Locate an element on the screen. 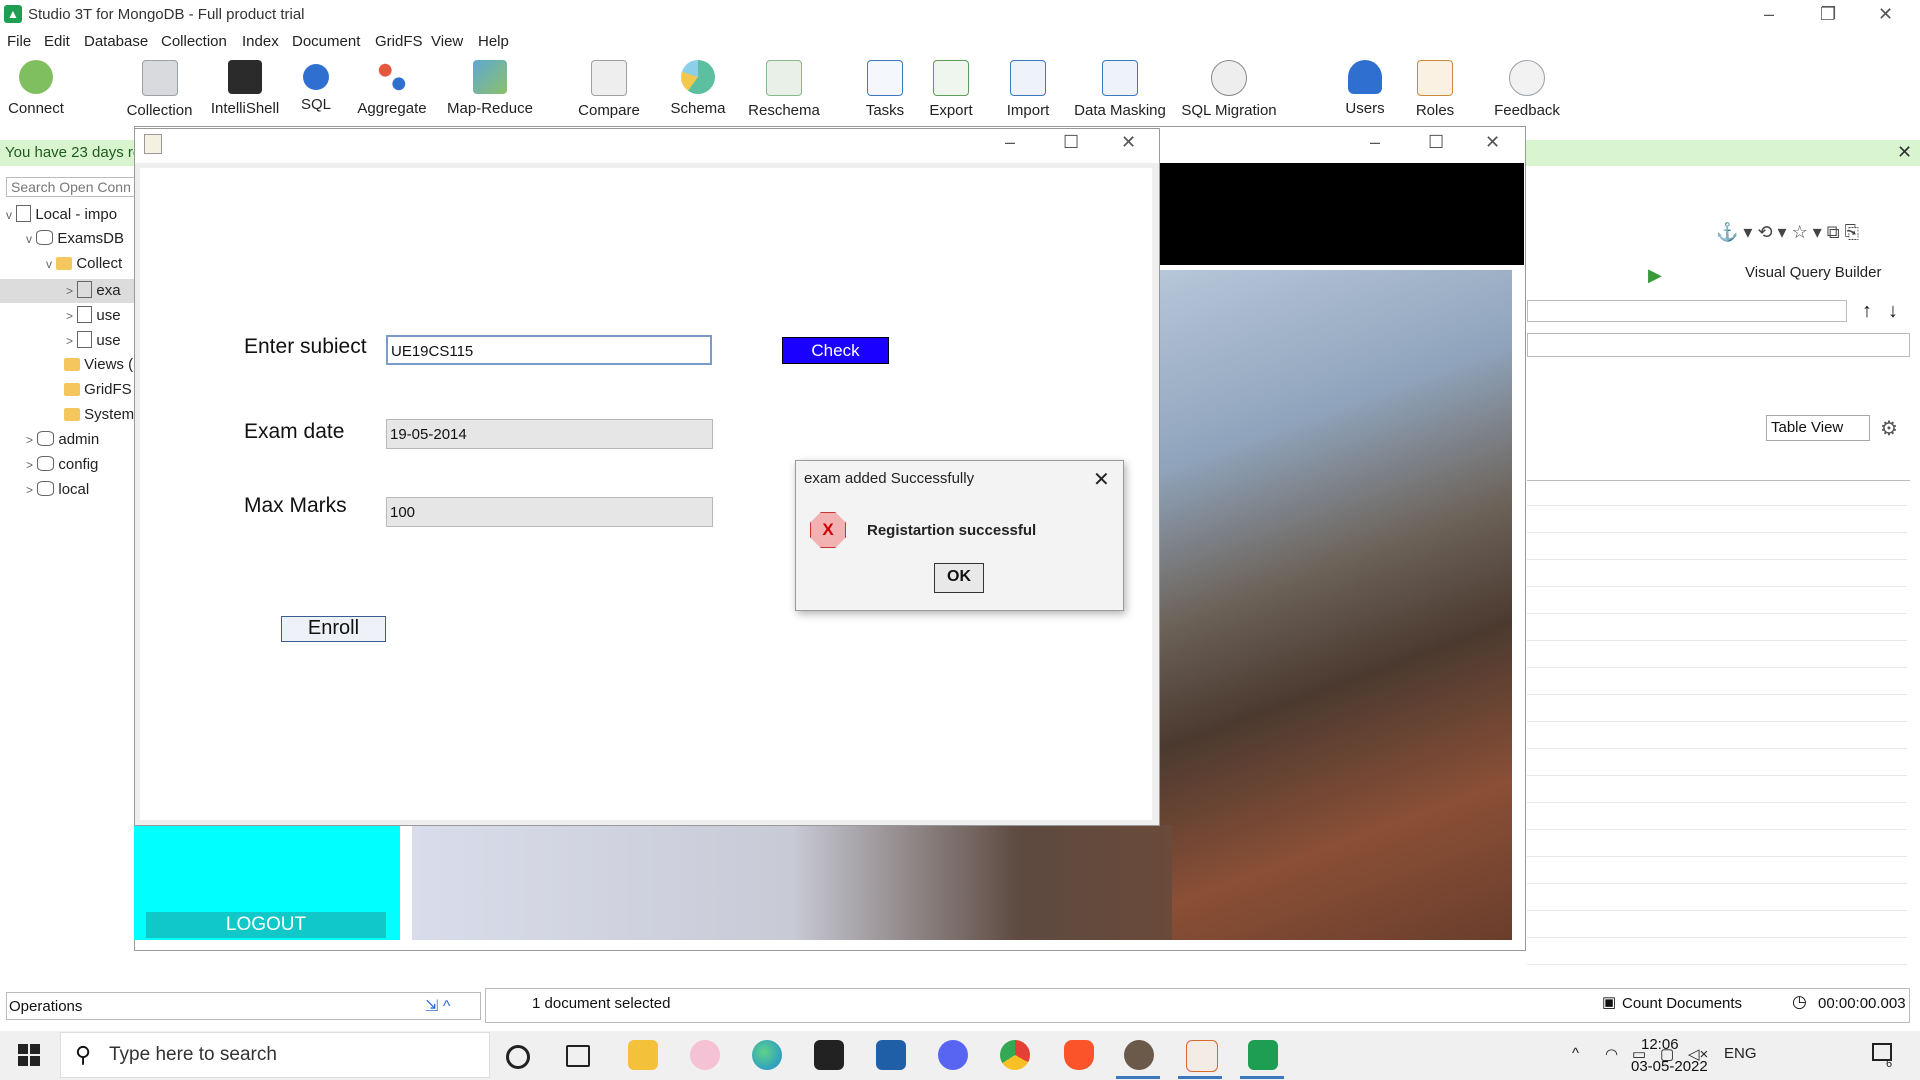 The height and width of the screenshot is (1080, 1920). clock-time: 12:06 is located at coordinates (1660, 1044).